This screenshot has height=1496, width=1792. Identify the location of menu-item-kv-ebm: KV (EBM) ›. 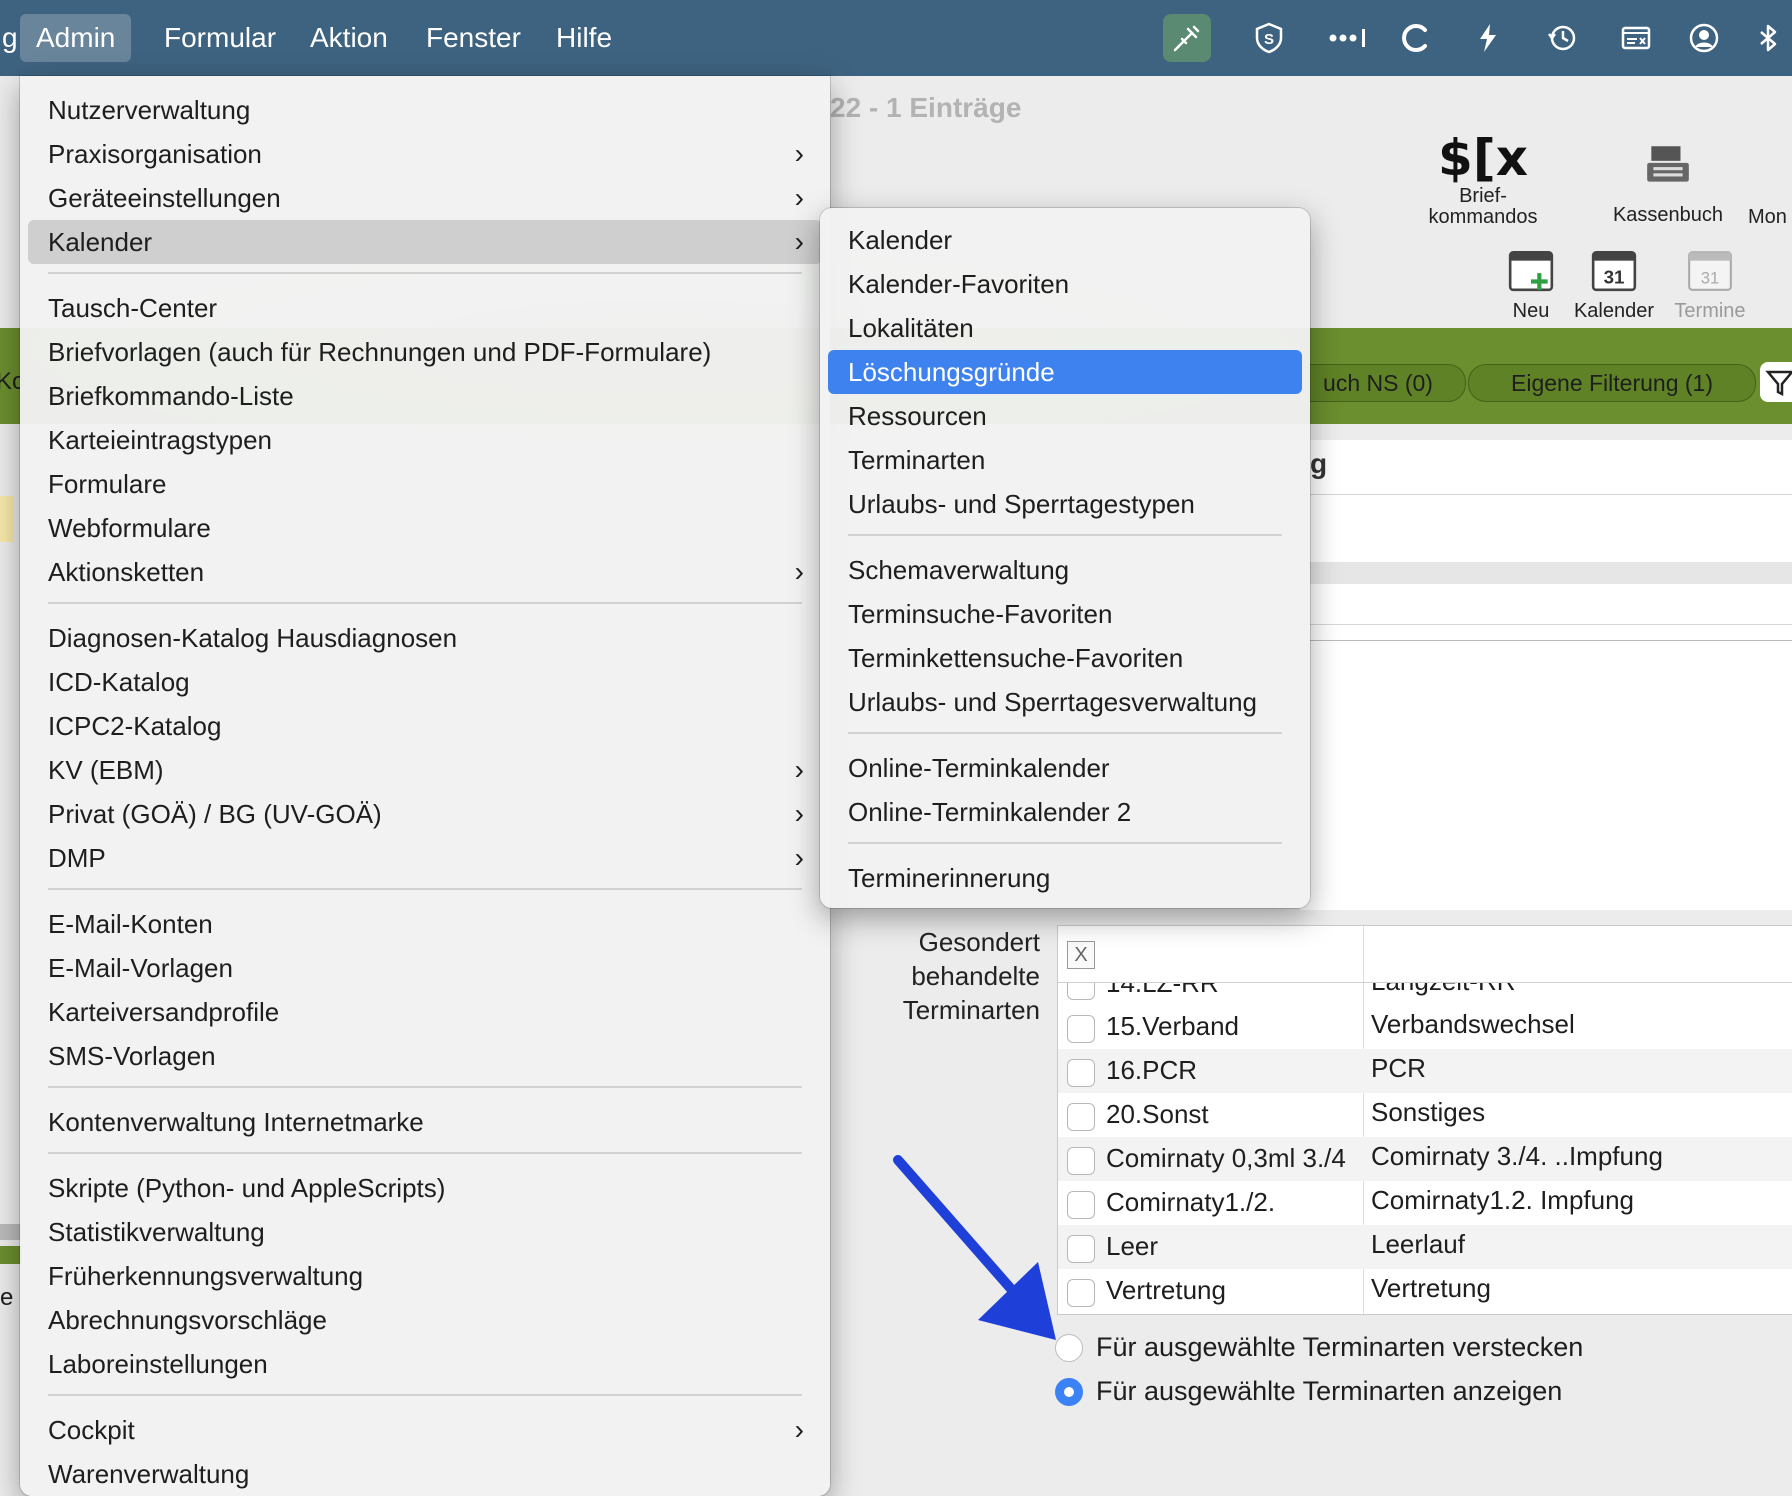
(425, 770).